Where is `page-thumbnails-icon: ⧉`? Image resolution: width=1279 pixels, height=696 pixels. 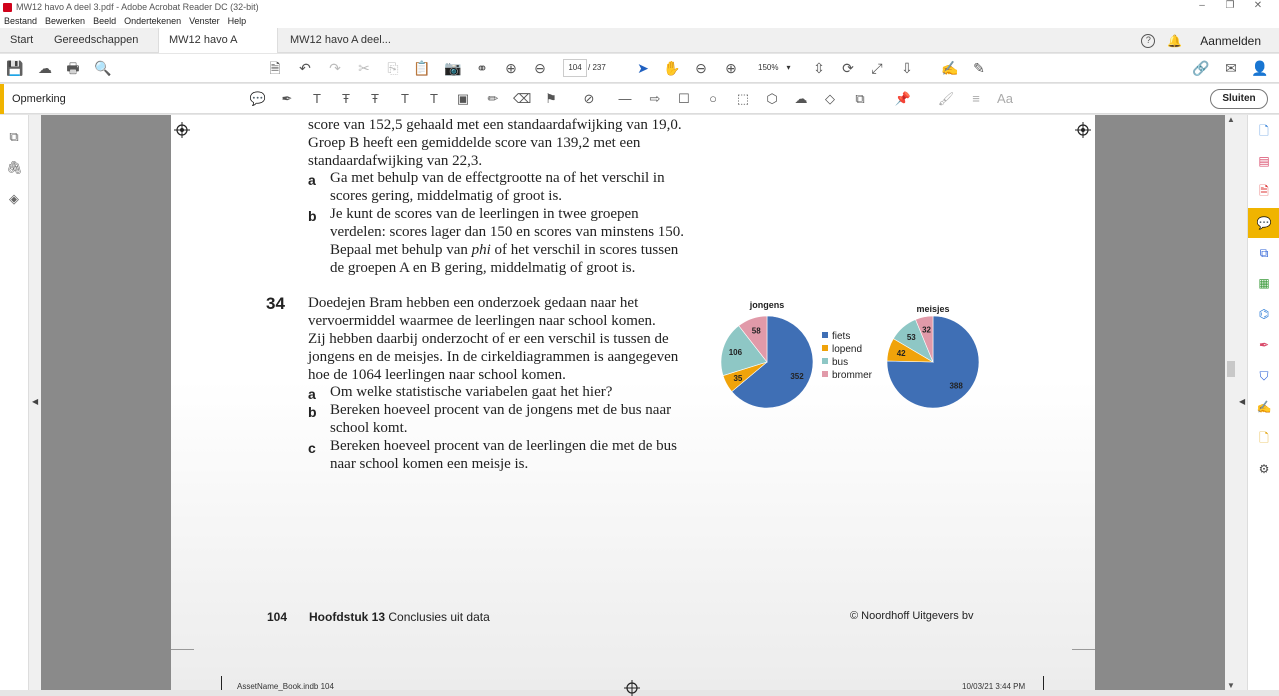 page-thumbnails-icon: ⧉ is located at coordinates (14, 137).